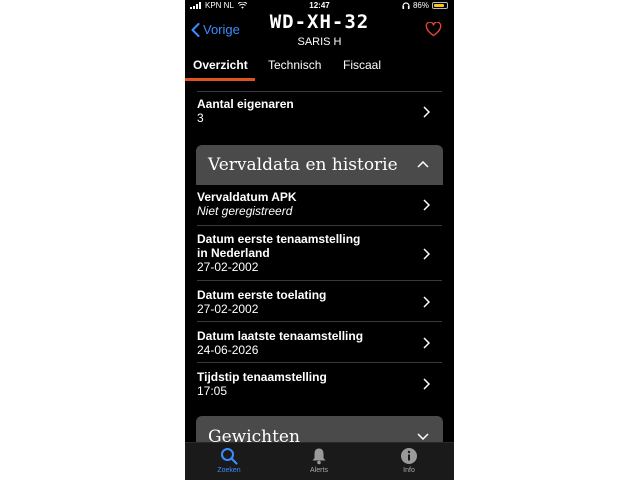 The image size is (640, 480). I want to click on section-title: Vervaldata en historie, so click(303, 165).